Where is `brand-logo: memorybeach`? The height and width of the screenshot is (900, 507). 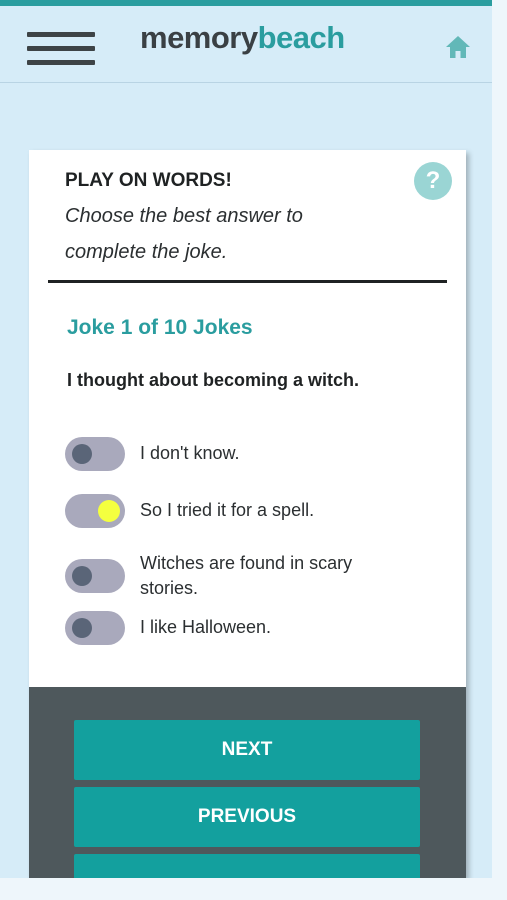
brand-logo: memorybeach is located at coordinates (242, 38).